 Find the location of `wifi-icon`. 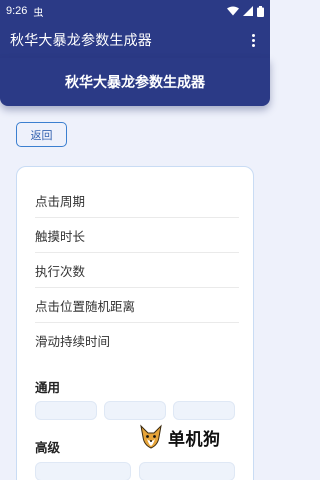

wifi-icon is located at coordinates (233, 11).